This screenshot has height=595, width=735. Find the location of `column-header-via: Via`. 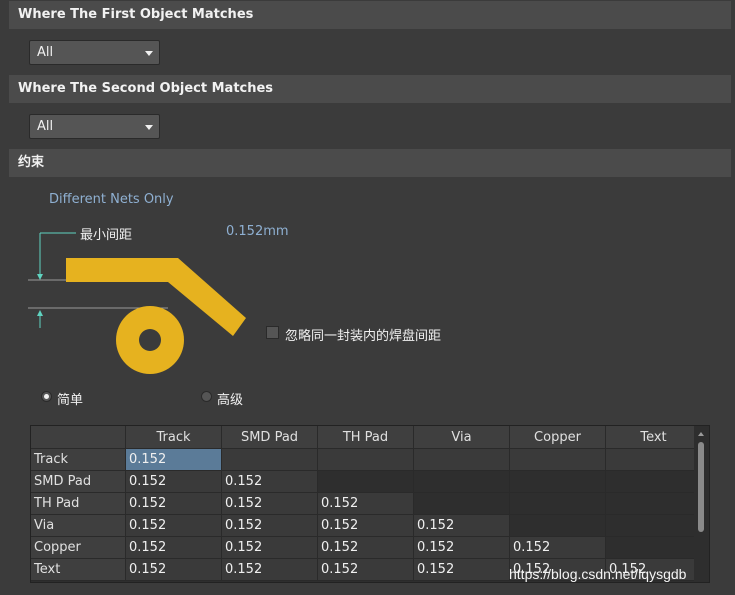

column-header-via: Via is located at coordinates (461, 437).